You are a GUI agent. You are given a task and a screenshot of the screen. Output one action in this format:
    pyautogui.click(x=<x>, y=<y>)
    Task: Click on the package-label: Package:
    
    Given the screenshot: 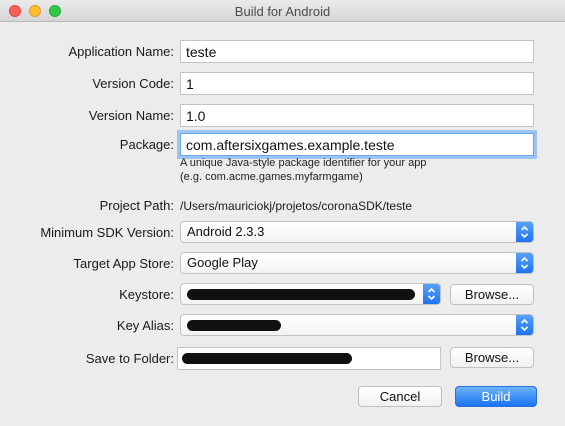 What is the action you would take?
    pyautogui.click(x=146, y=144)
    